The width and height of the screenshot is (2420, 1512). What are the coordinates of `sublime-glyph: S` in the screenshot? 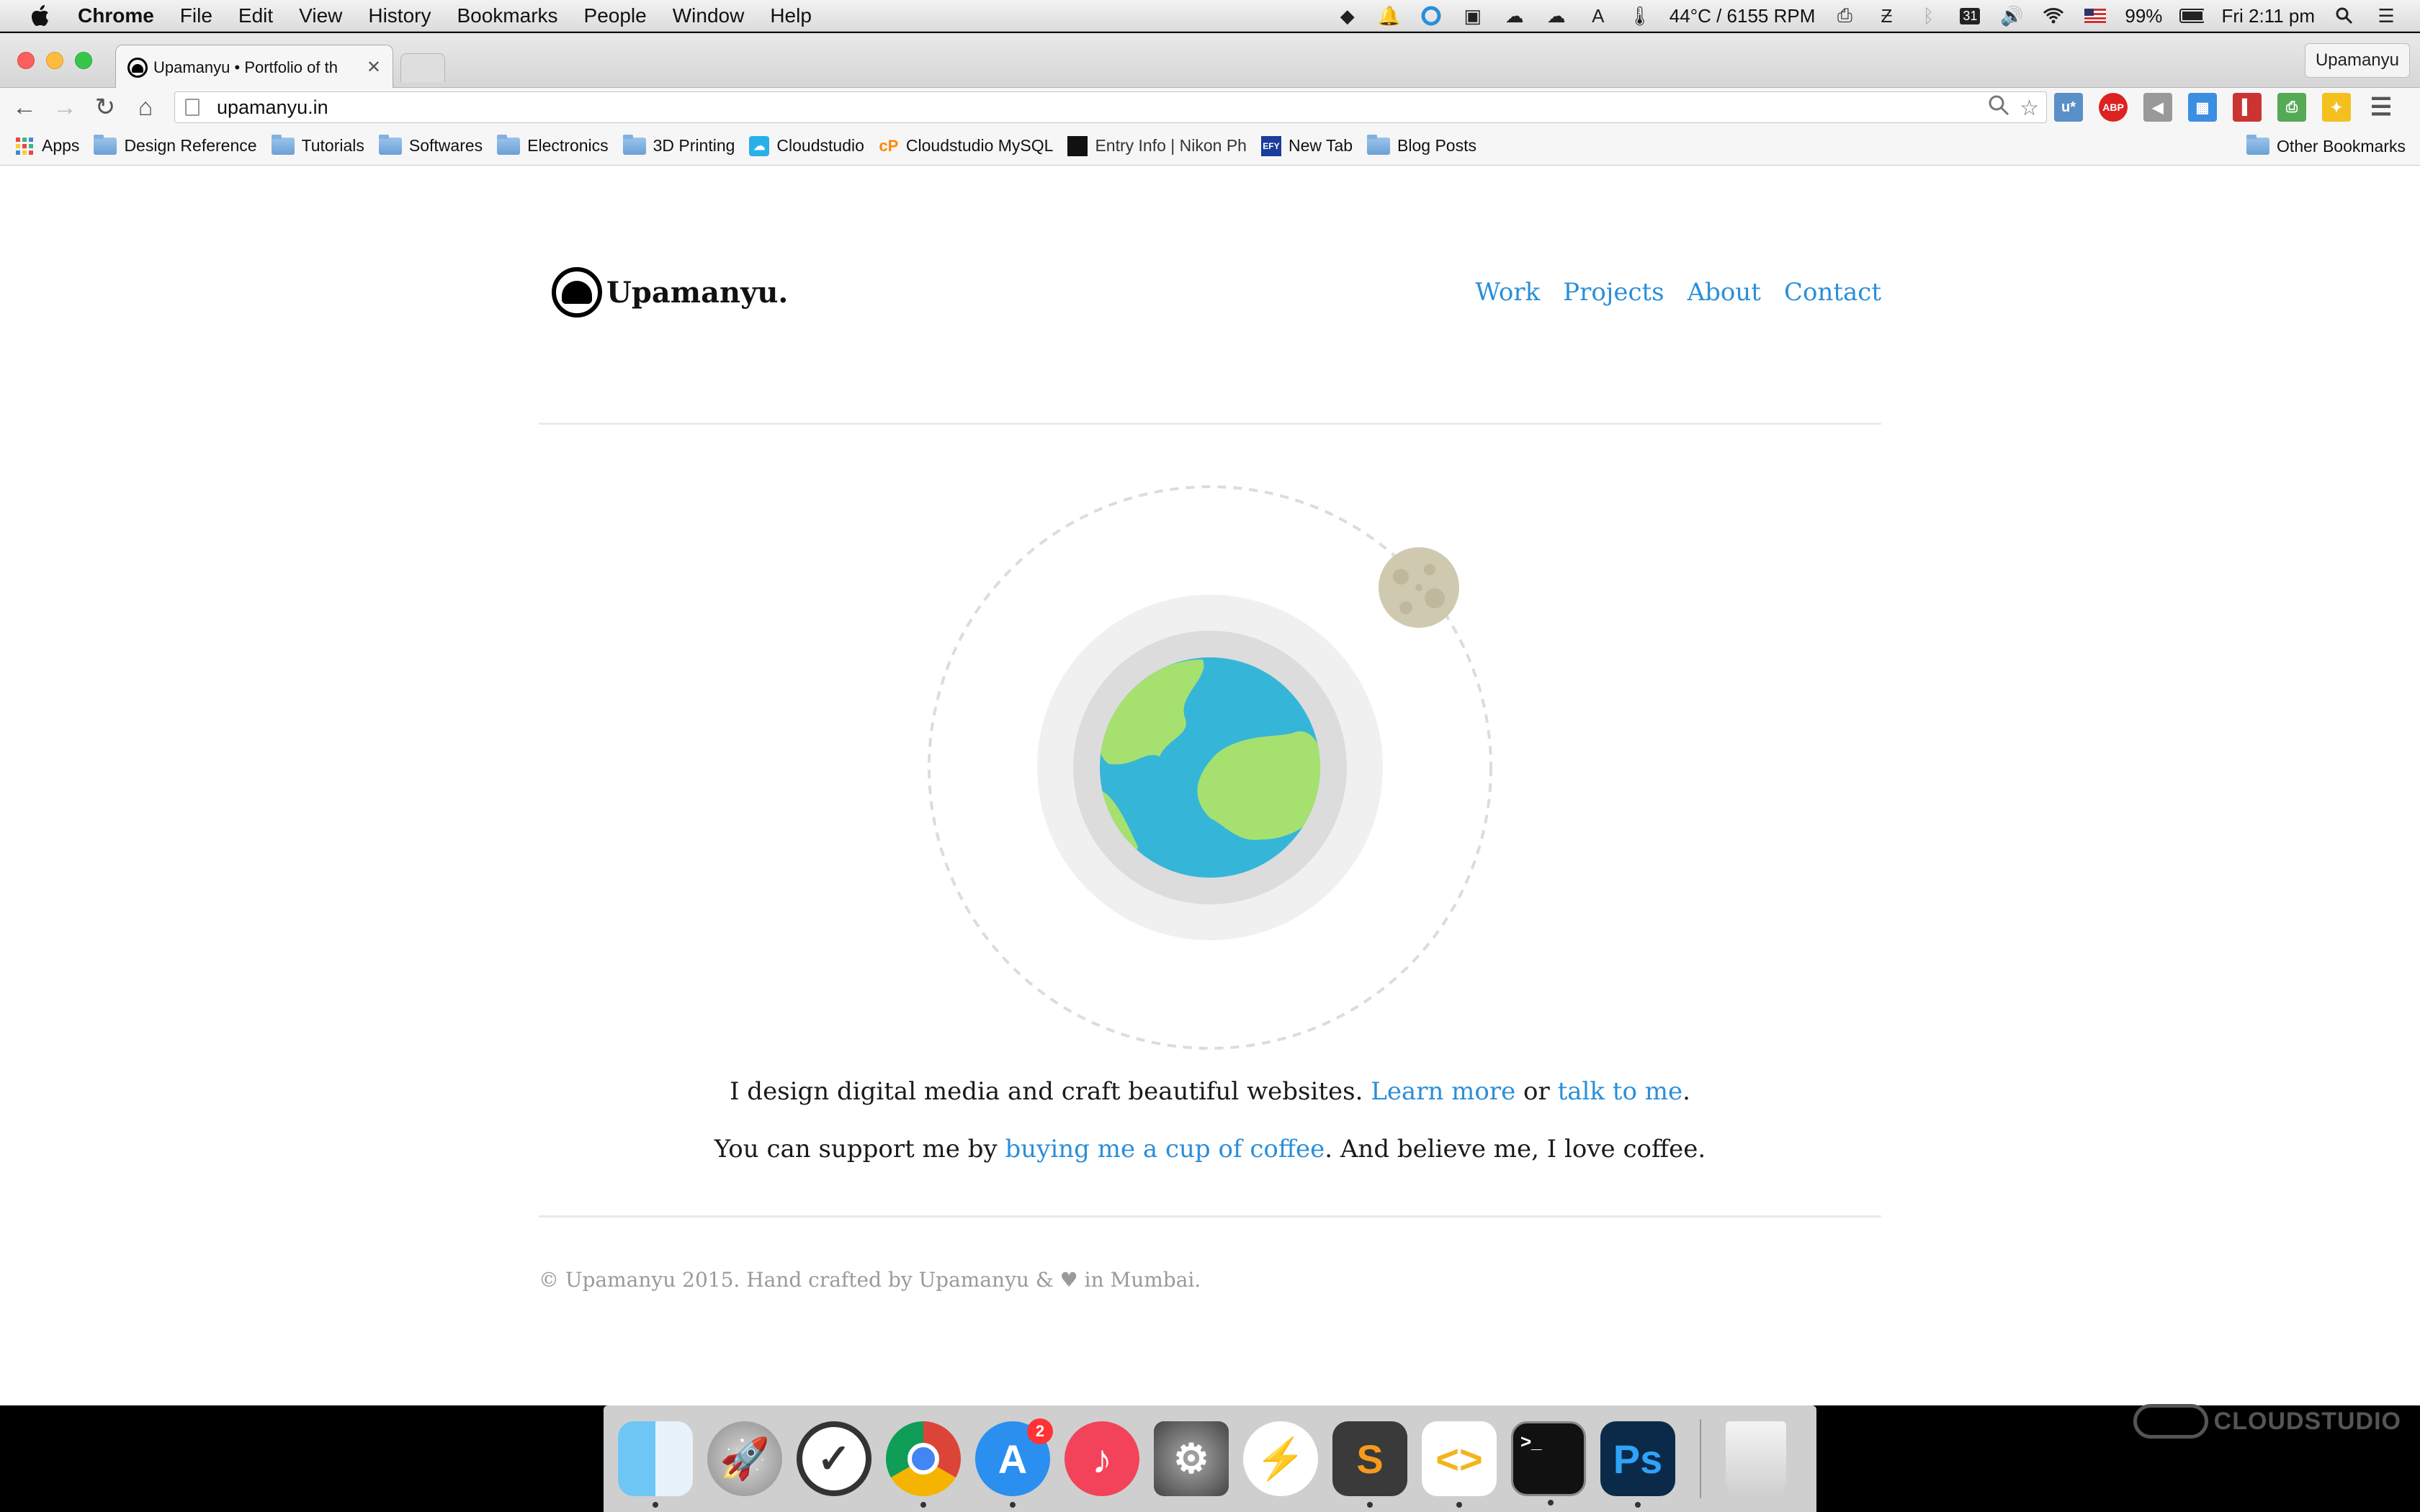 It's located at (1370, 1459).